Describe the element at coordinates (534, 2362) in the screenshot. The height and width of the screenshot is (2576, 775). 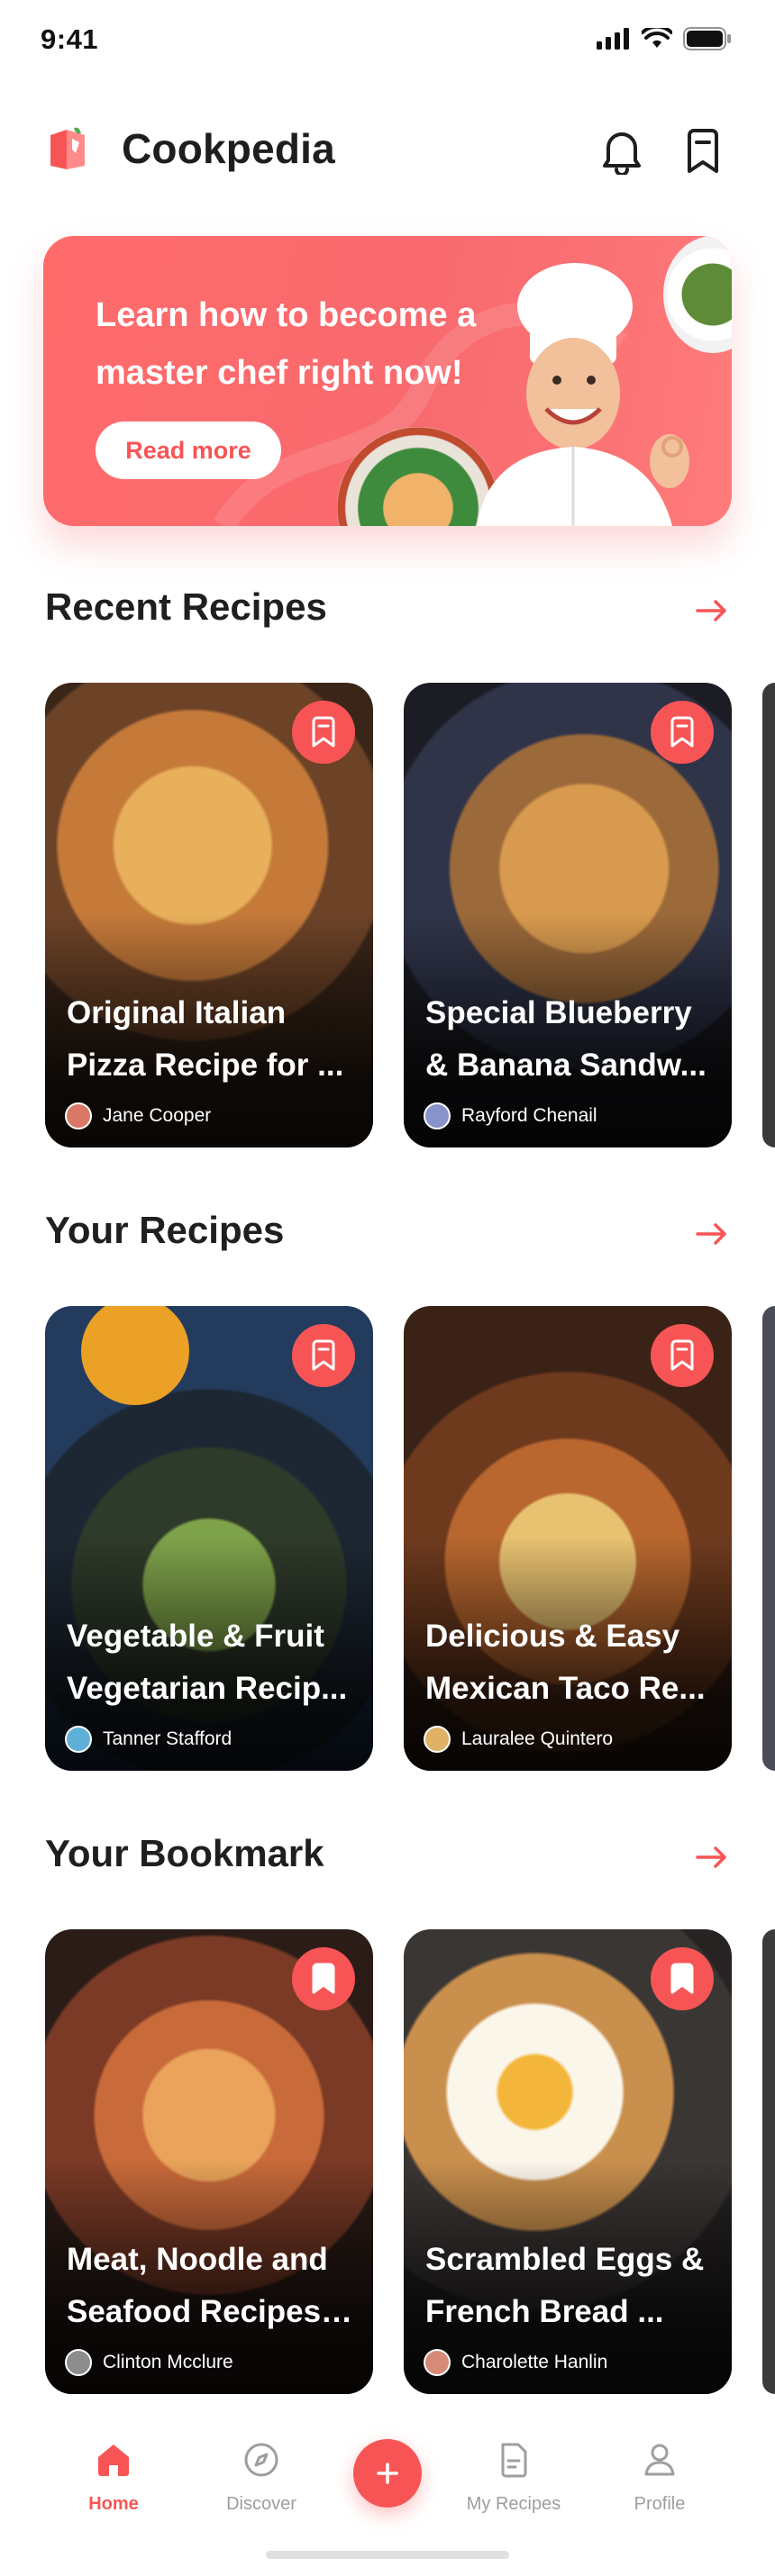
I see `author-name: Charolette Hanlin` at that location.